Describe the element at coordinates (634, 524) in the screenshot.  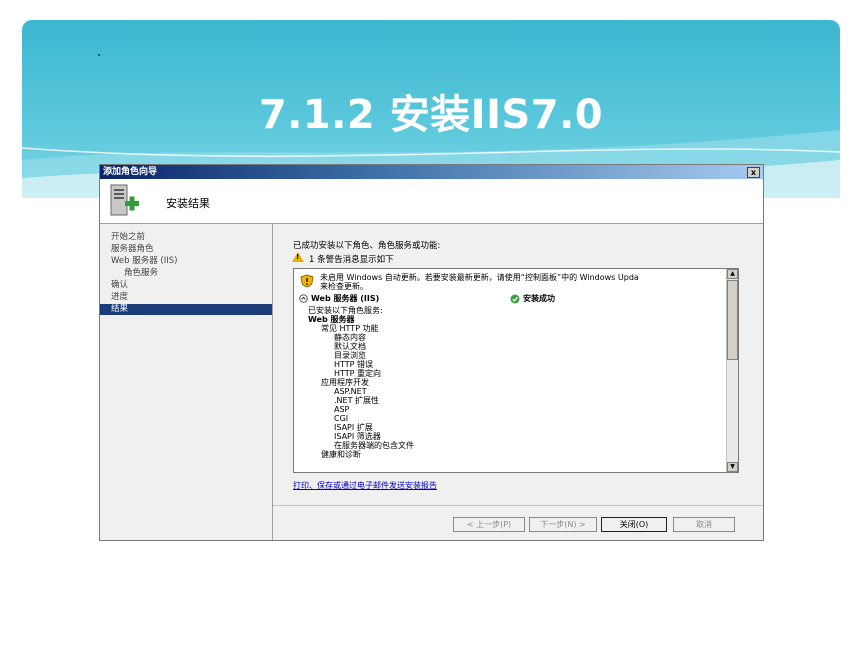
I see `close-button: 关闭(O)` at that location.